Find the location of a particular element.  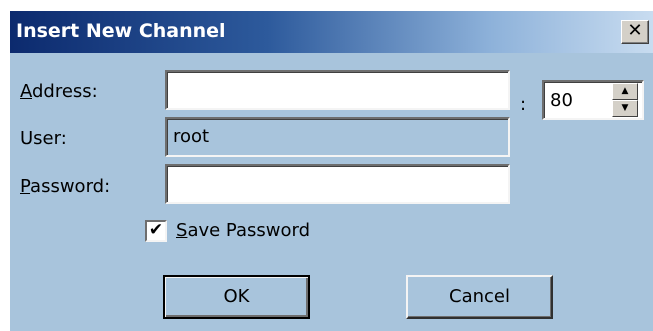

port-value: 80 is located at coordinates (561, 100).